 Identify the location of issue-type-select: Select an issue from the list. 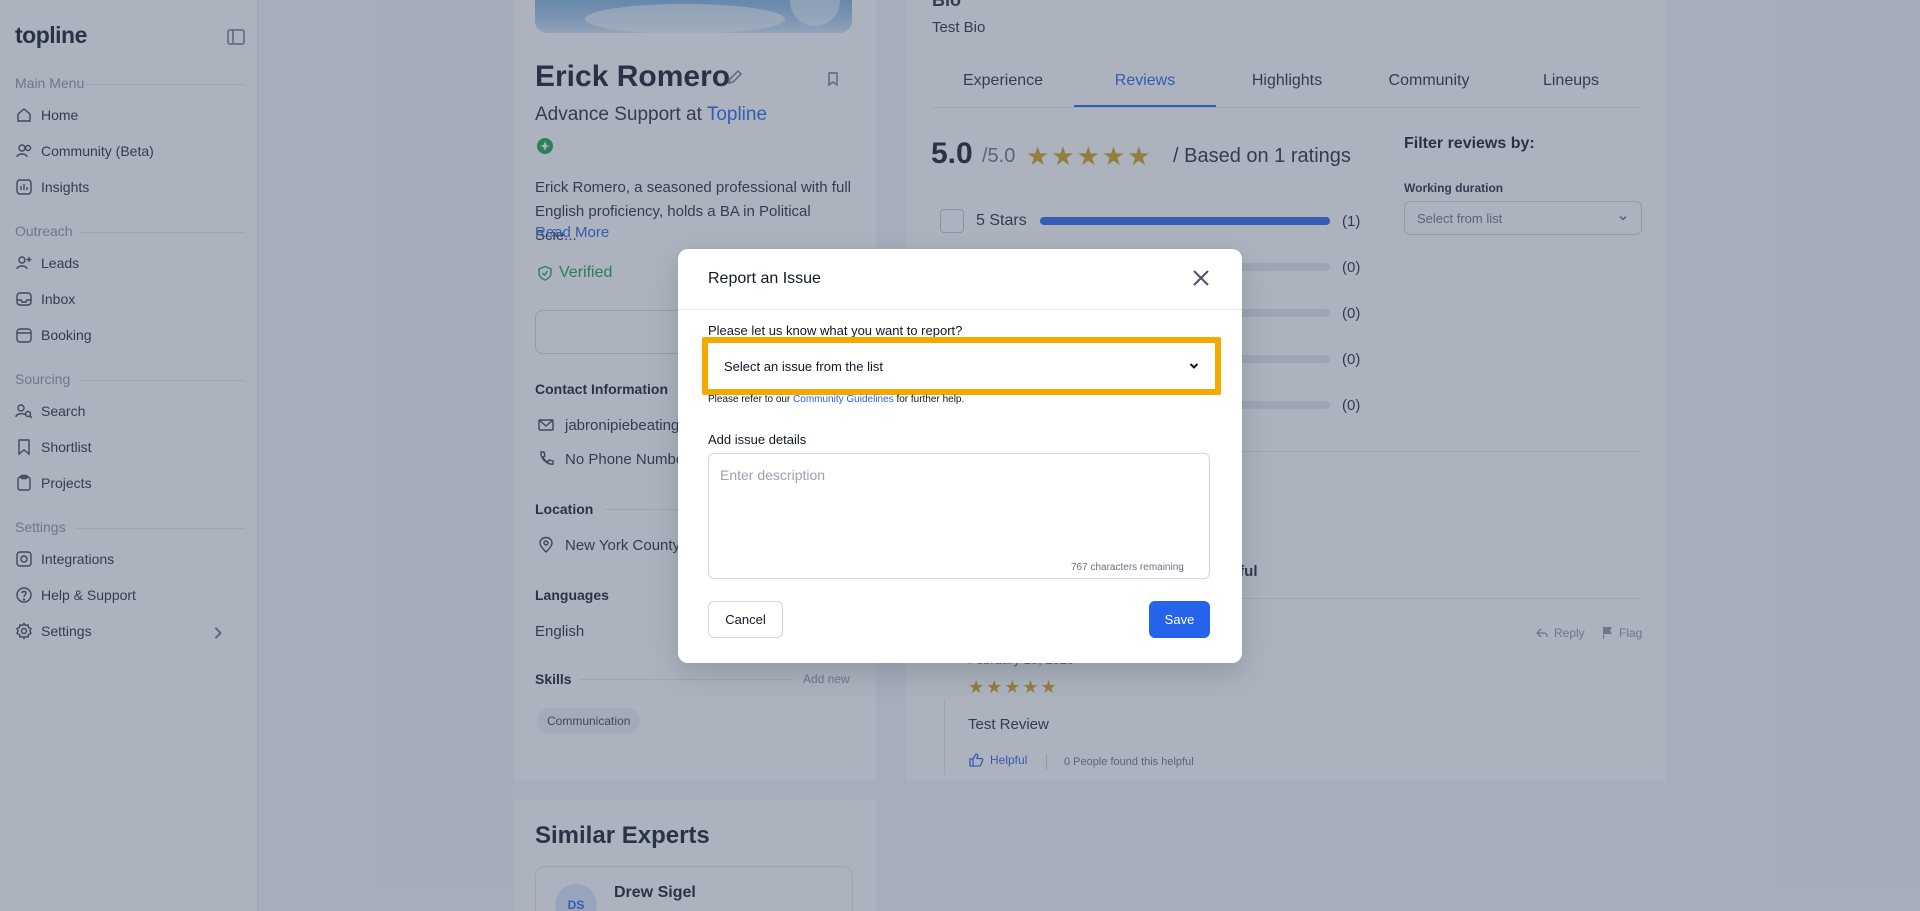
(961, 366).